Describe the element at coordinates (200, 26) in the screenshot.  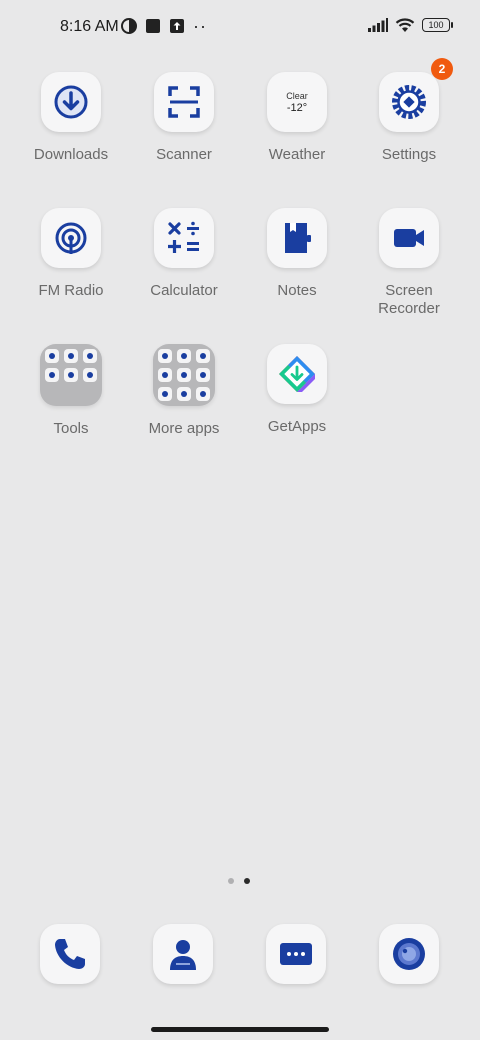
I see `more-icon: ··` at that location.